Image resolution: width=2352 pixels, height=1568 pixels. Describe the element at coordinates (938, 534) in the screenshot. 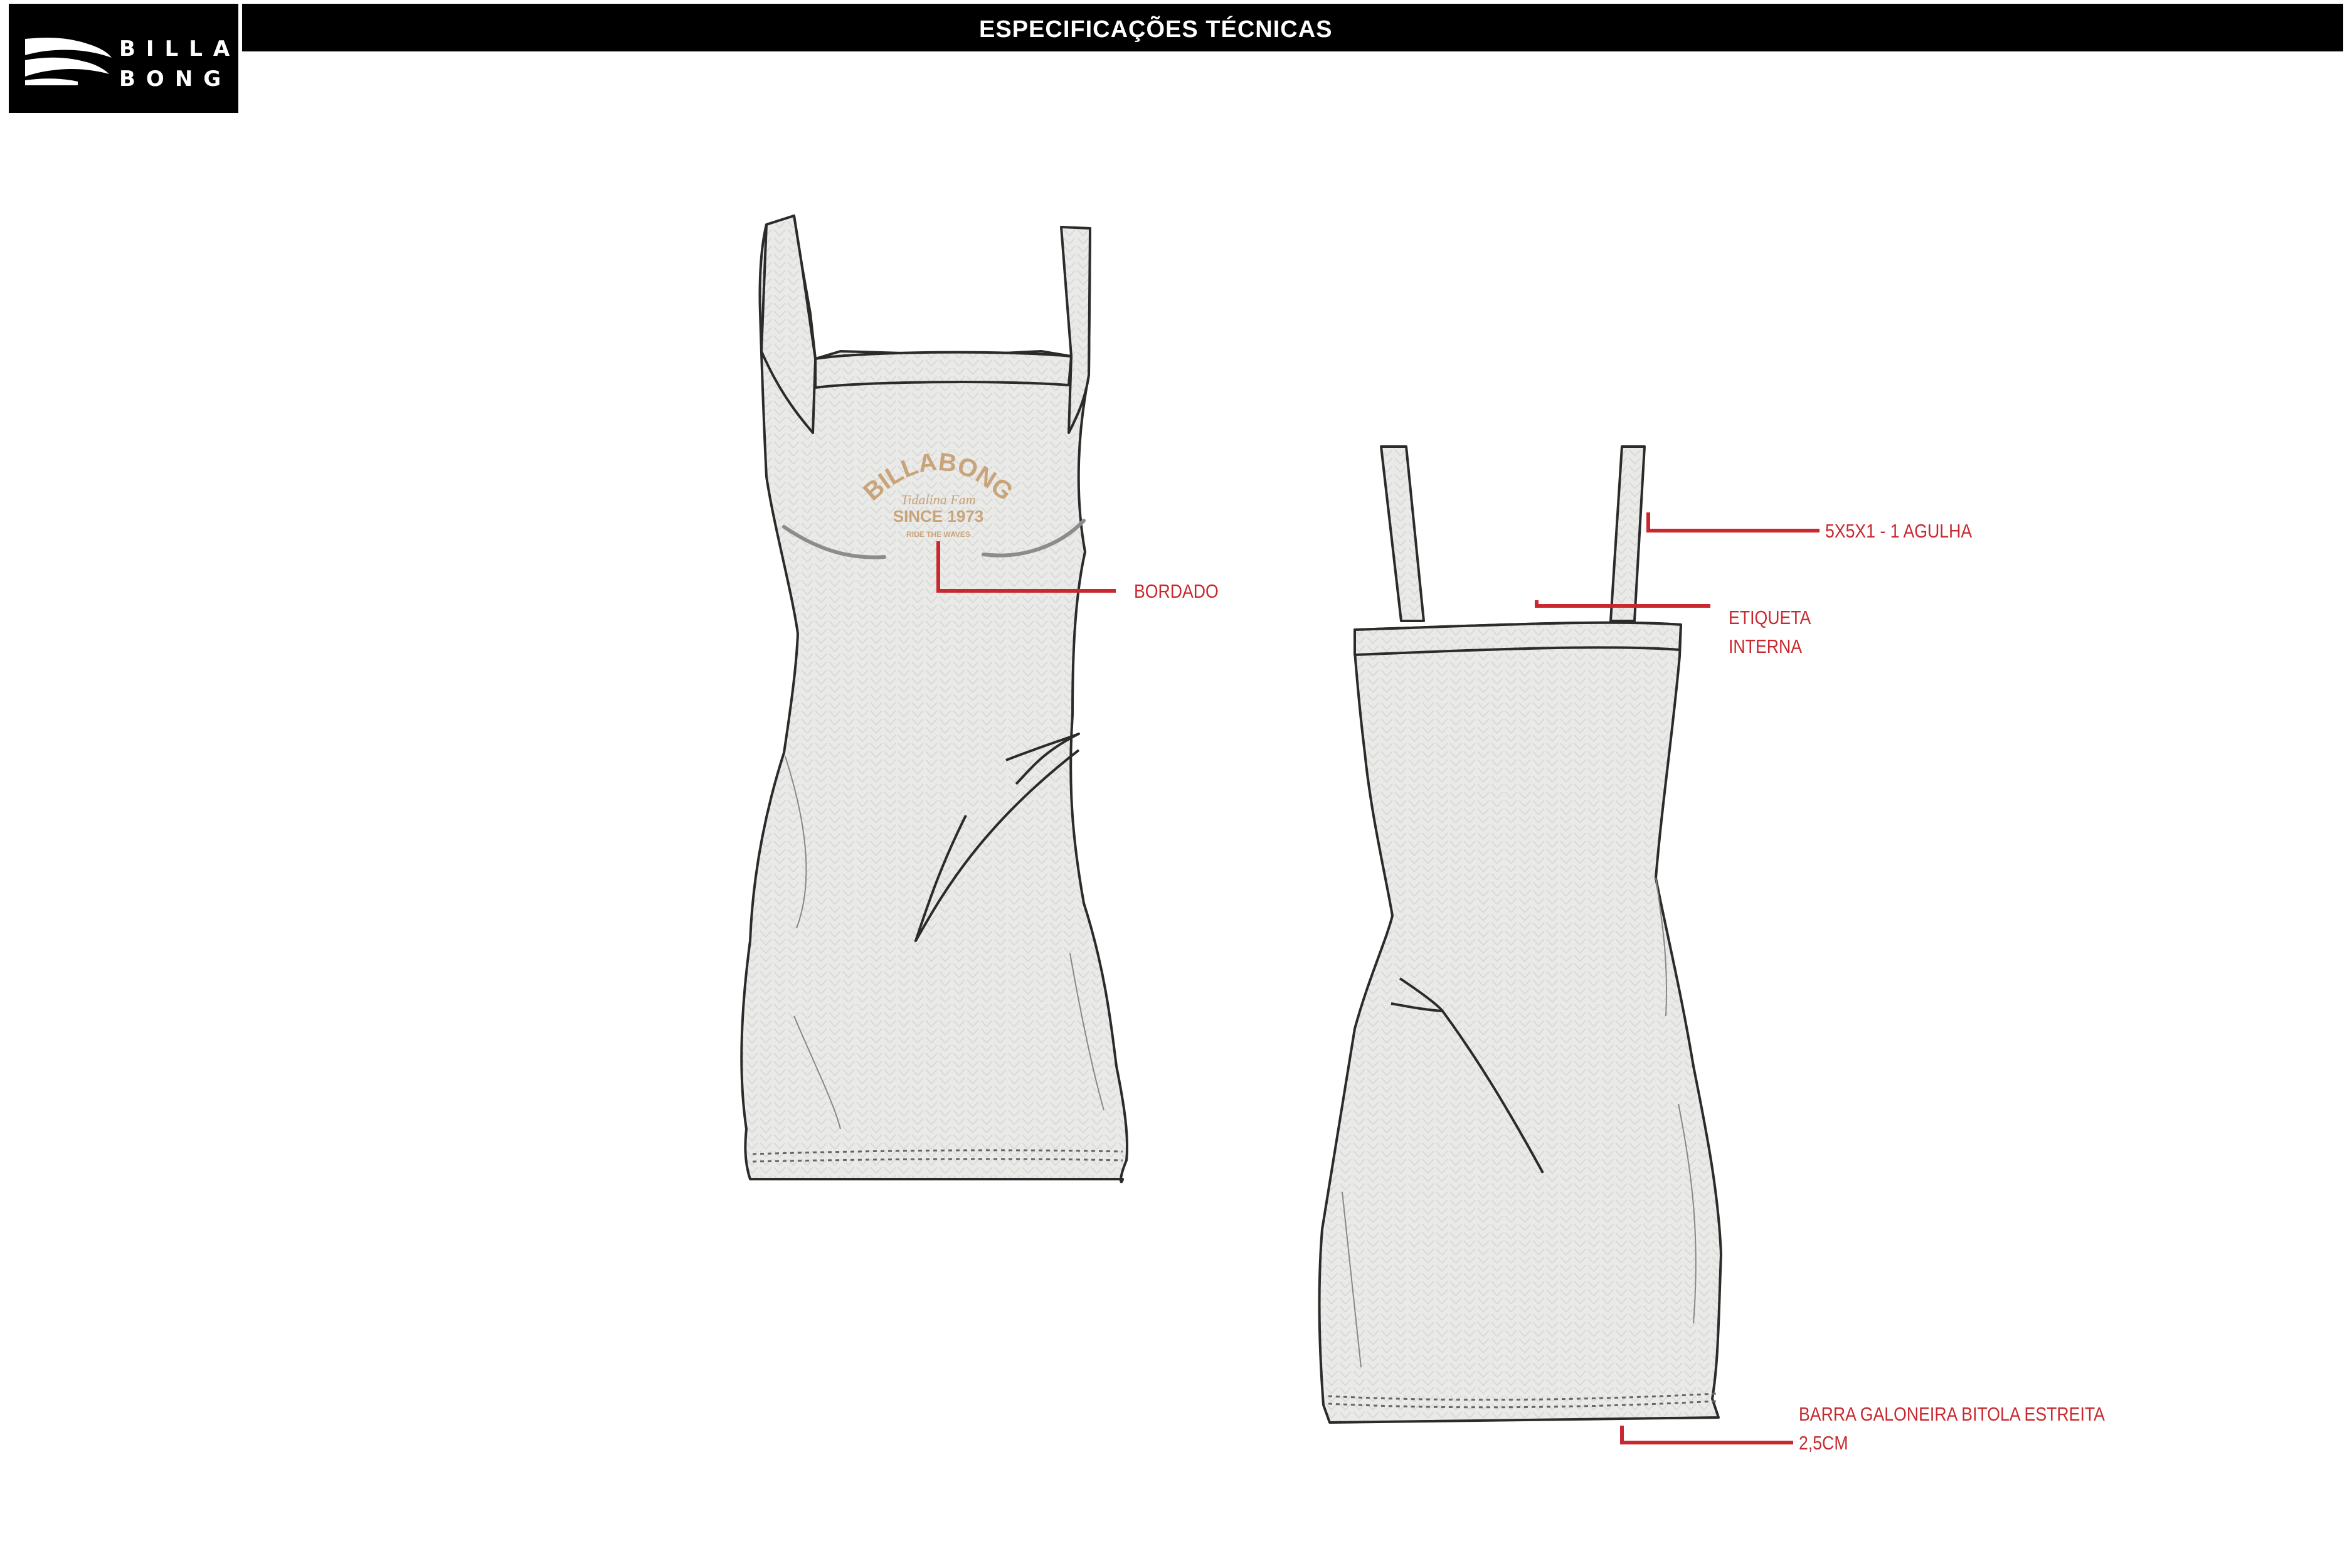

I see `embroidery-small-text: RIDE THE WAVES` at that location.